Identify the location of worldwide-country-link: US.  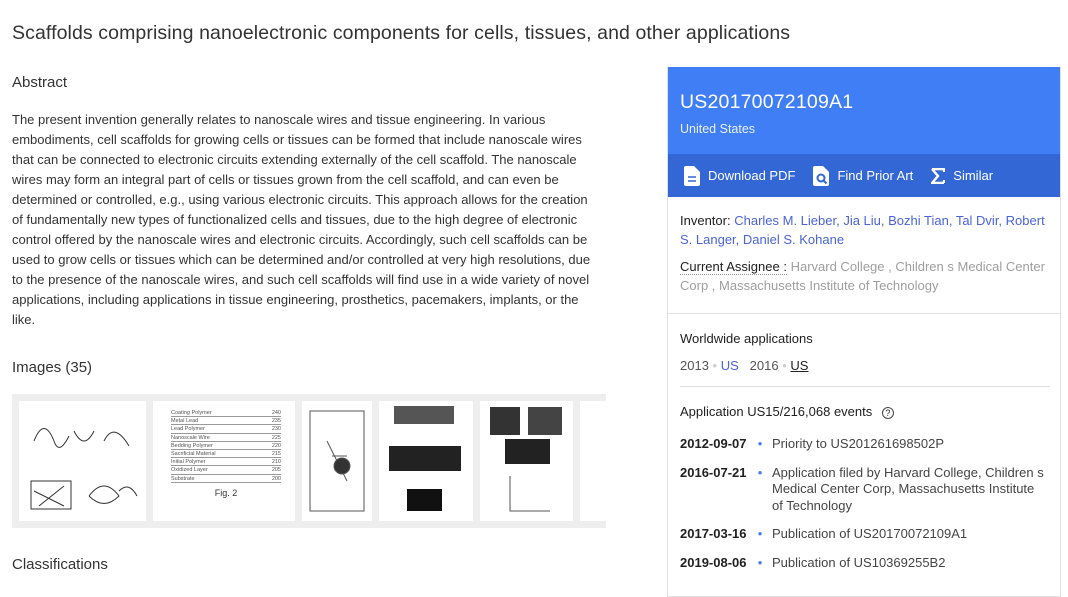
(730, 365).